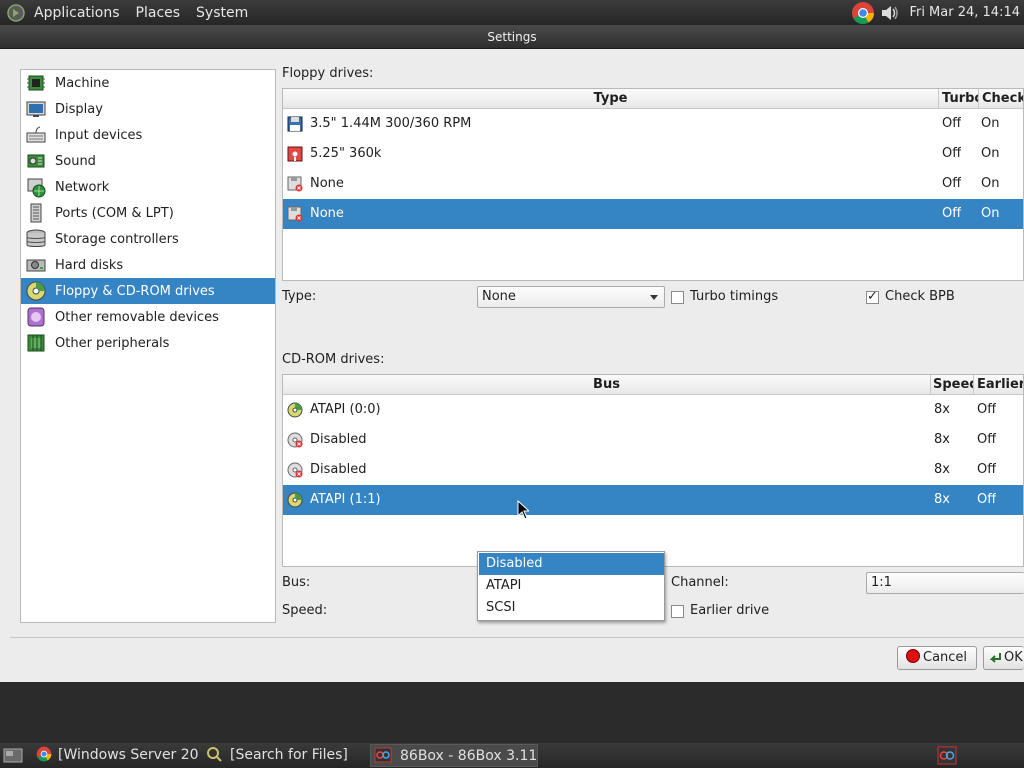 The image size is (1024, 768). Describe the element at coordinates (36, 134) in the screenshot. I see `keyboard-icon` at that location.